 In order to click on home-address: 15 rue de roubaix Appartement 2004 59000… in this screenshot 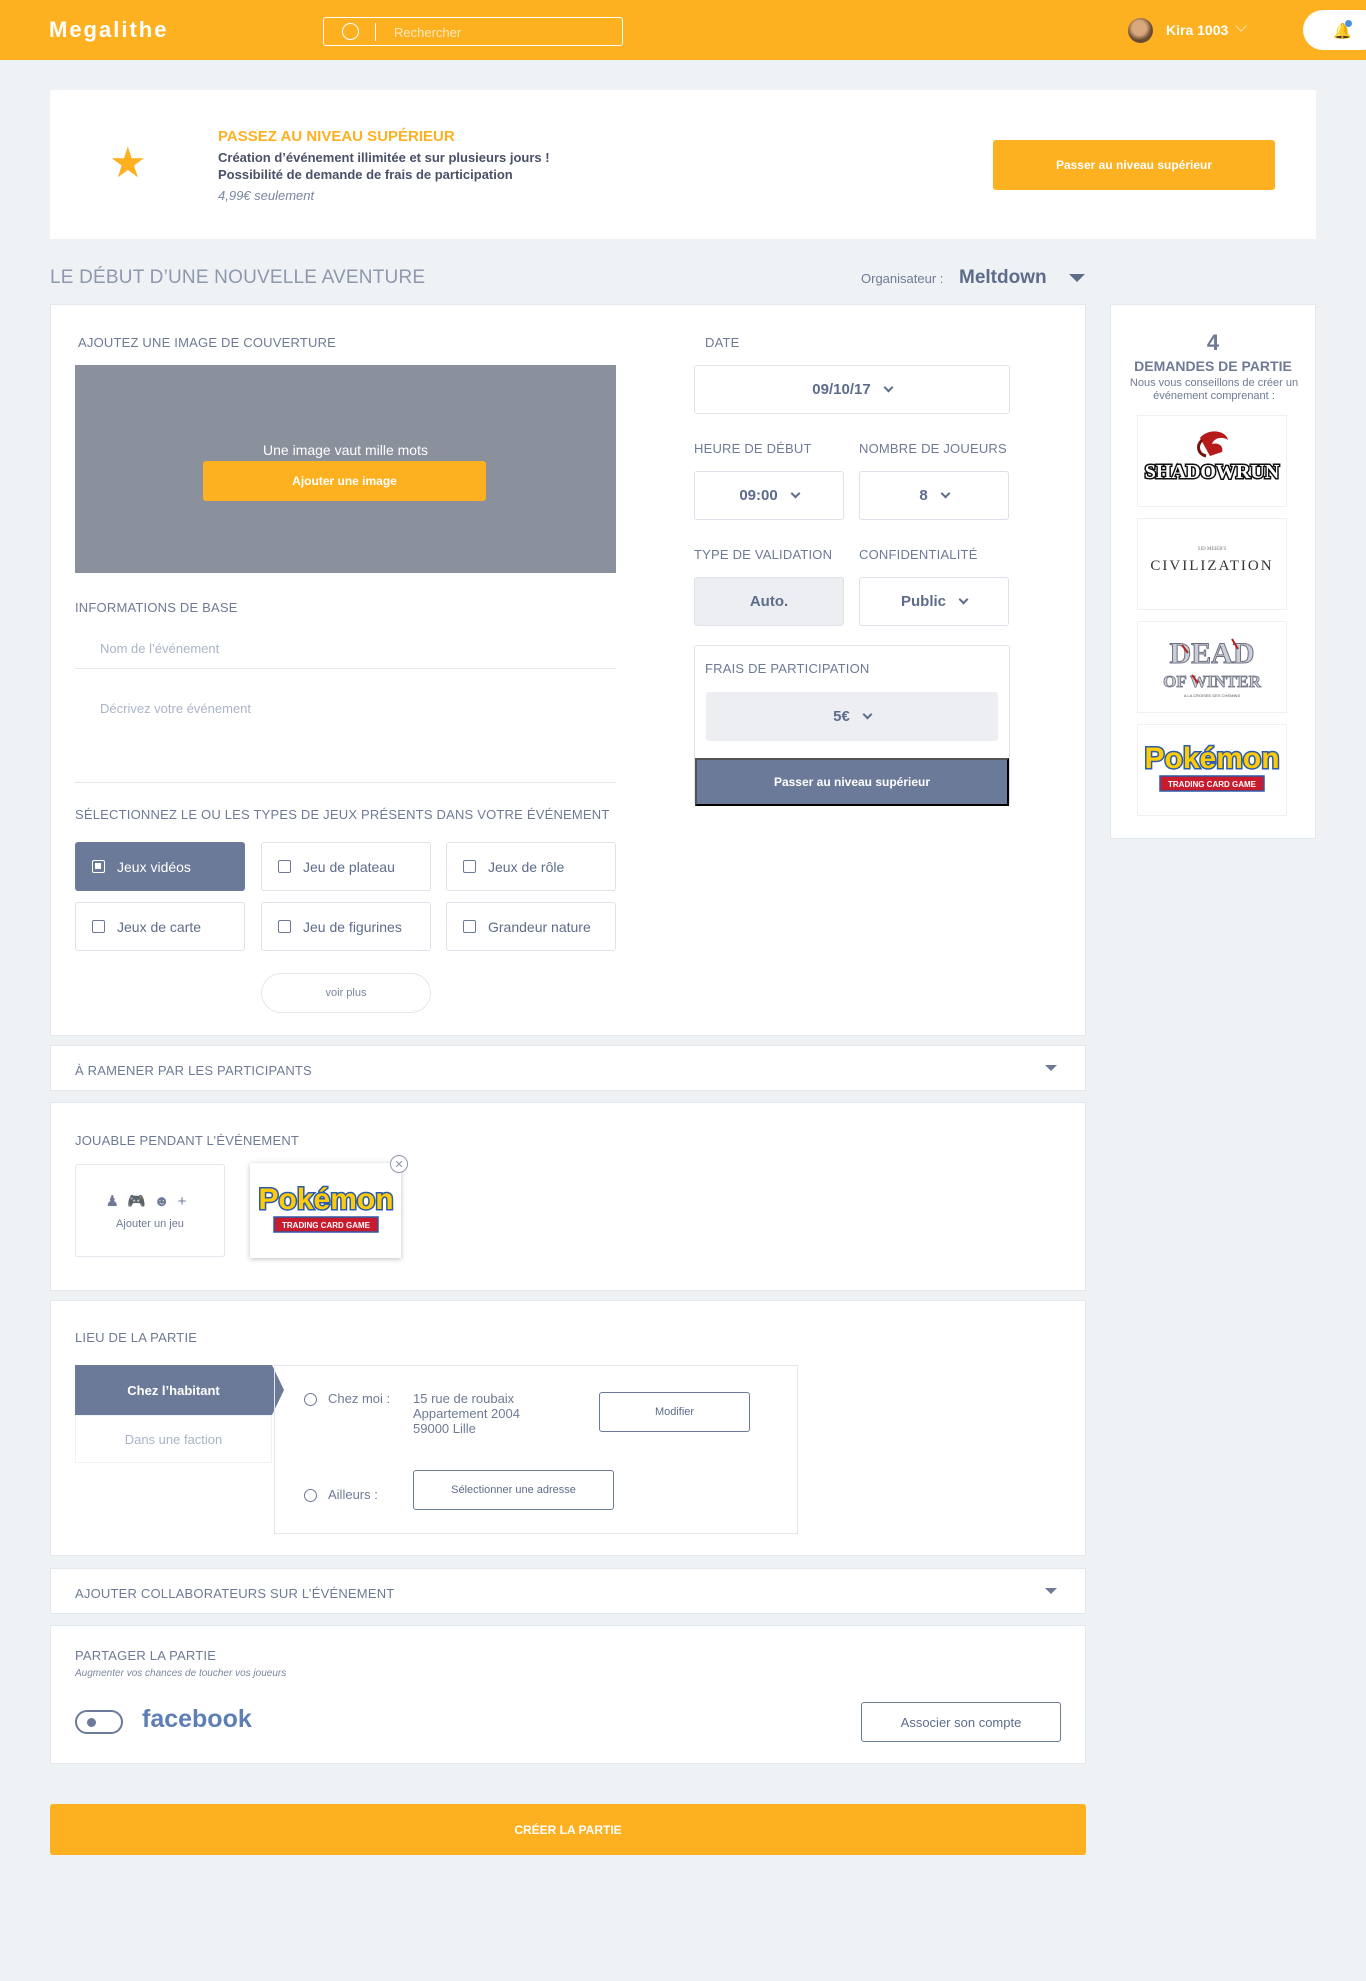, I will do `click(466, 1413)`.